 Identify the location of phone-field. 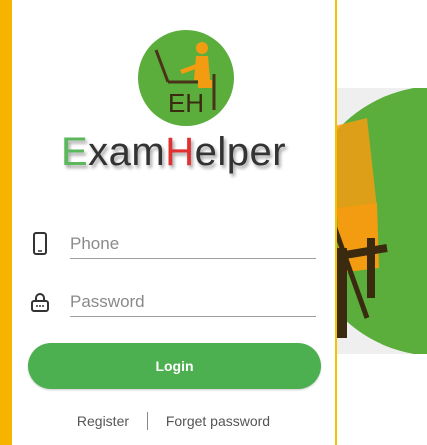
(175, 246).